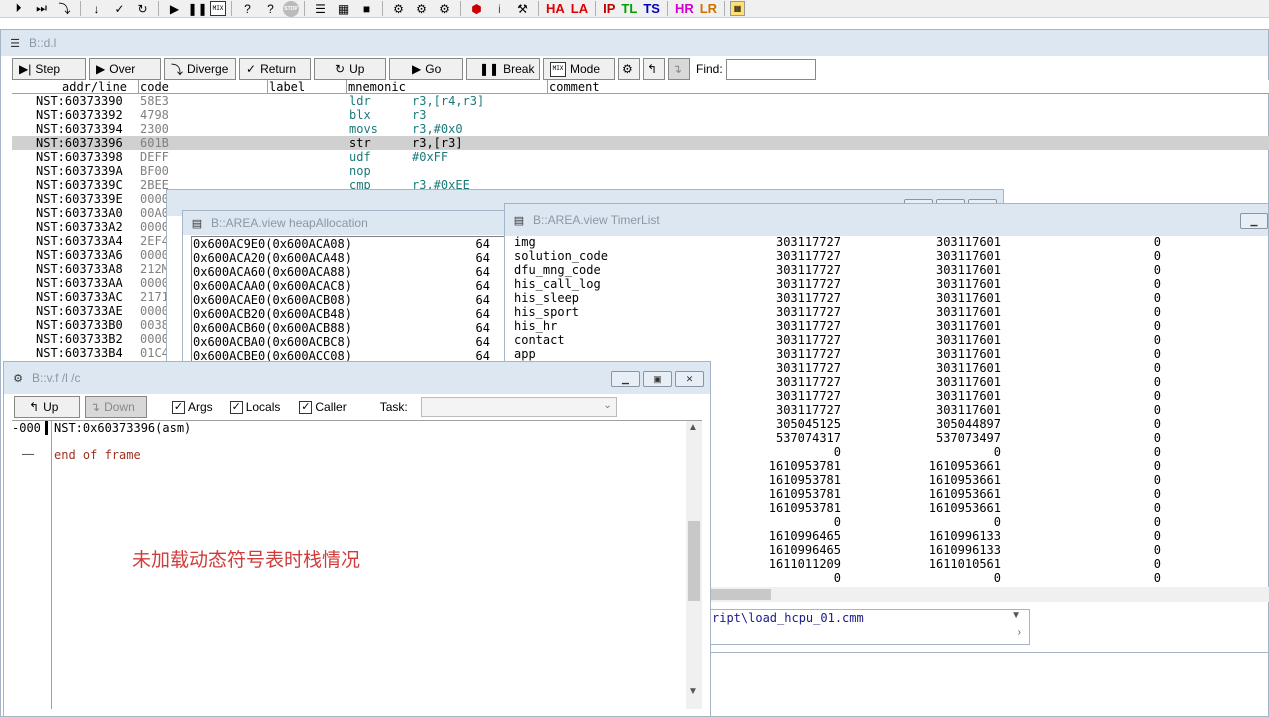  I want to click on table-row: app 303117727 303117601 0, so click(888, 354).